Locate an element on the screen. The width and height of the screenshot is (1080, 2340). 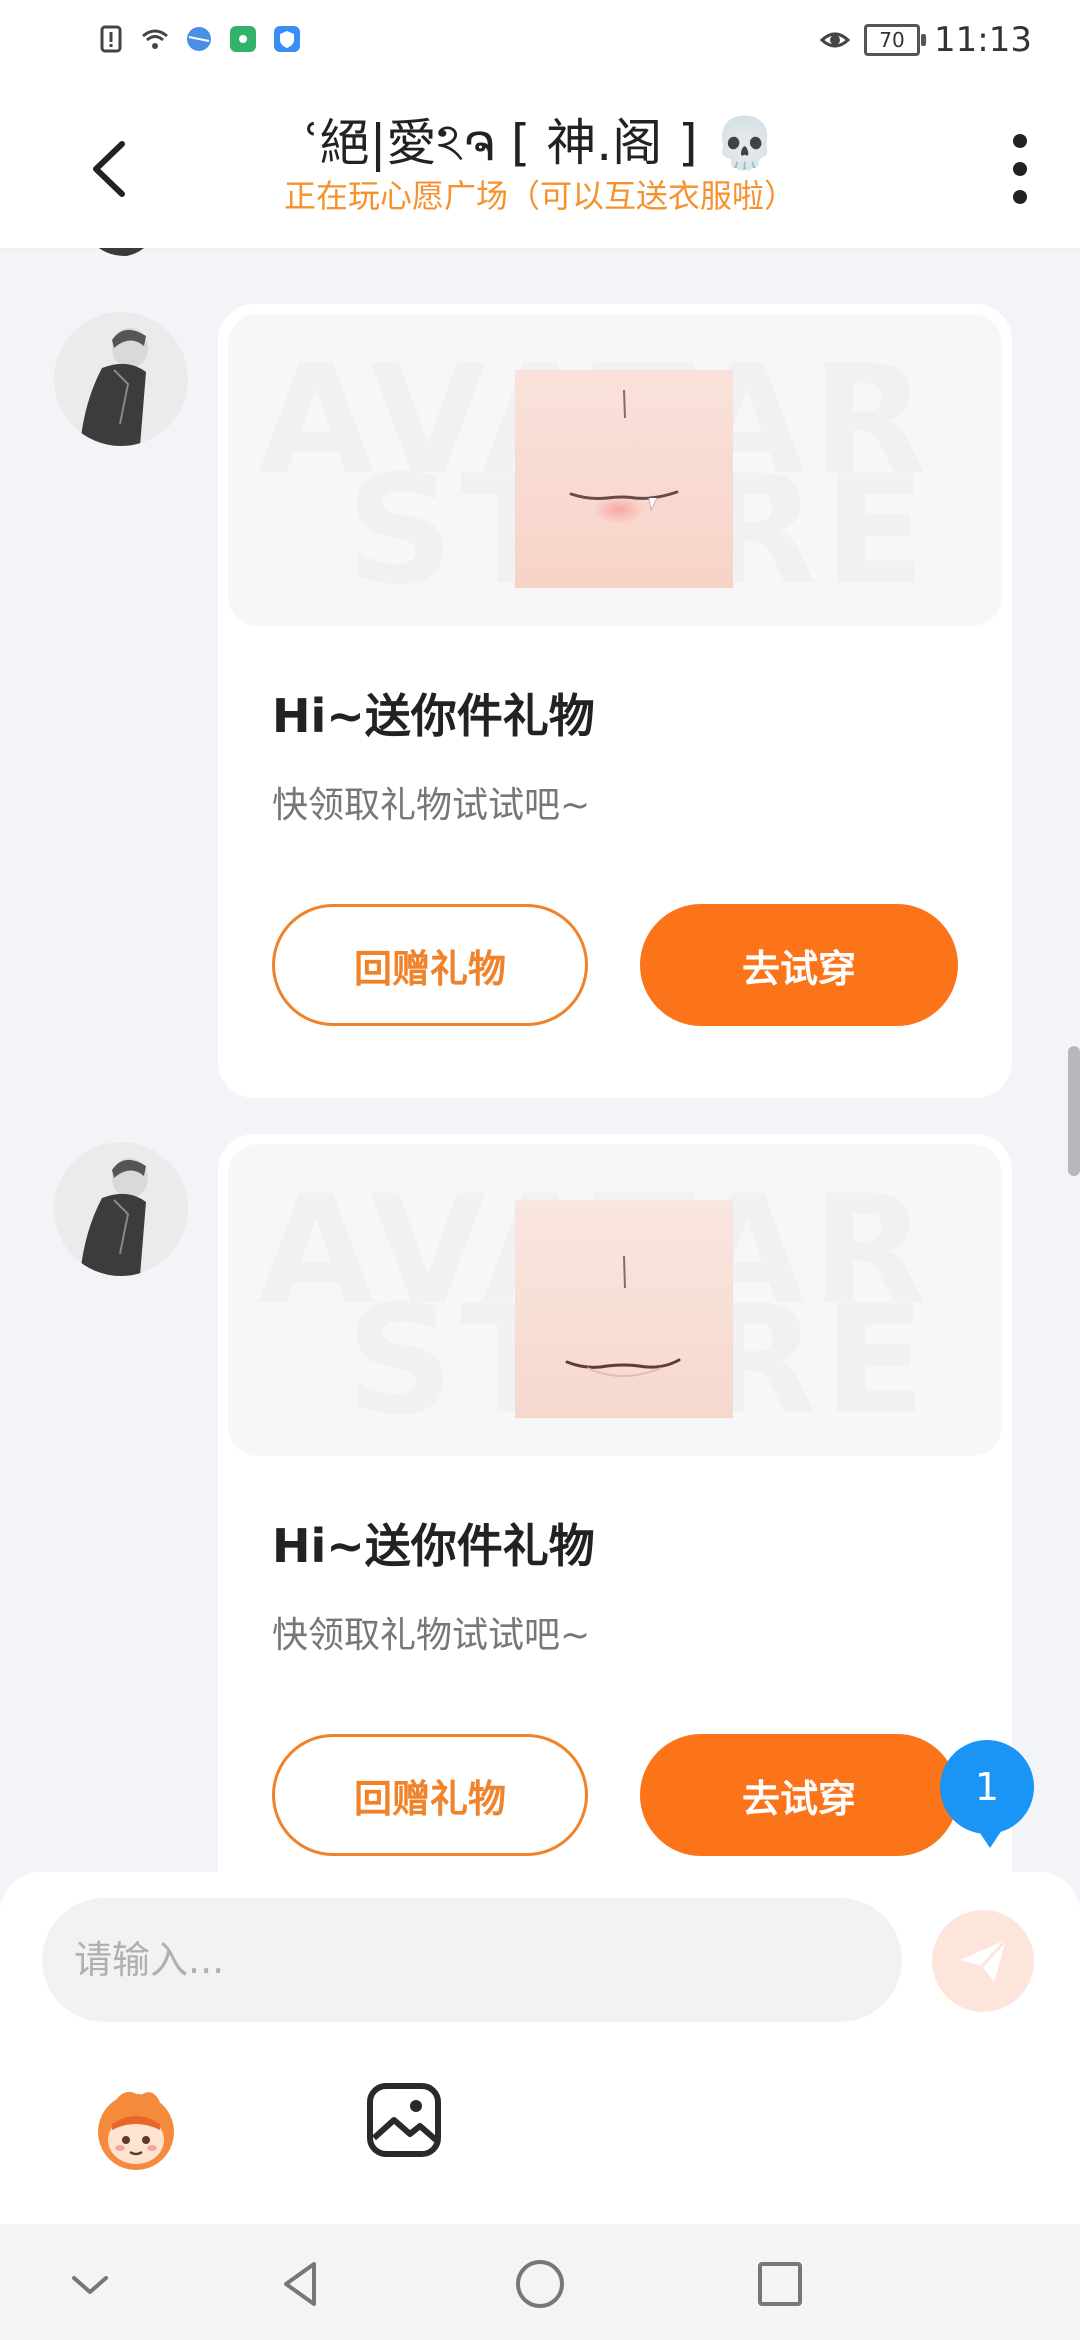
send-button is located at coordinates (983, 1961).